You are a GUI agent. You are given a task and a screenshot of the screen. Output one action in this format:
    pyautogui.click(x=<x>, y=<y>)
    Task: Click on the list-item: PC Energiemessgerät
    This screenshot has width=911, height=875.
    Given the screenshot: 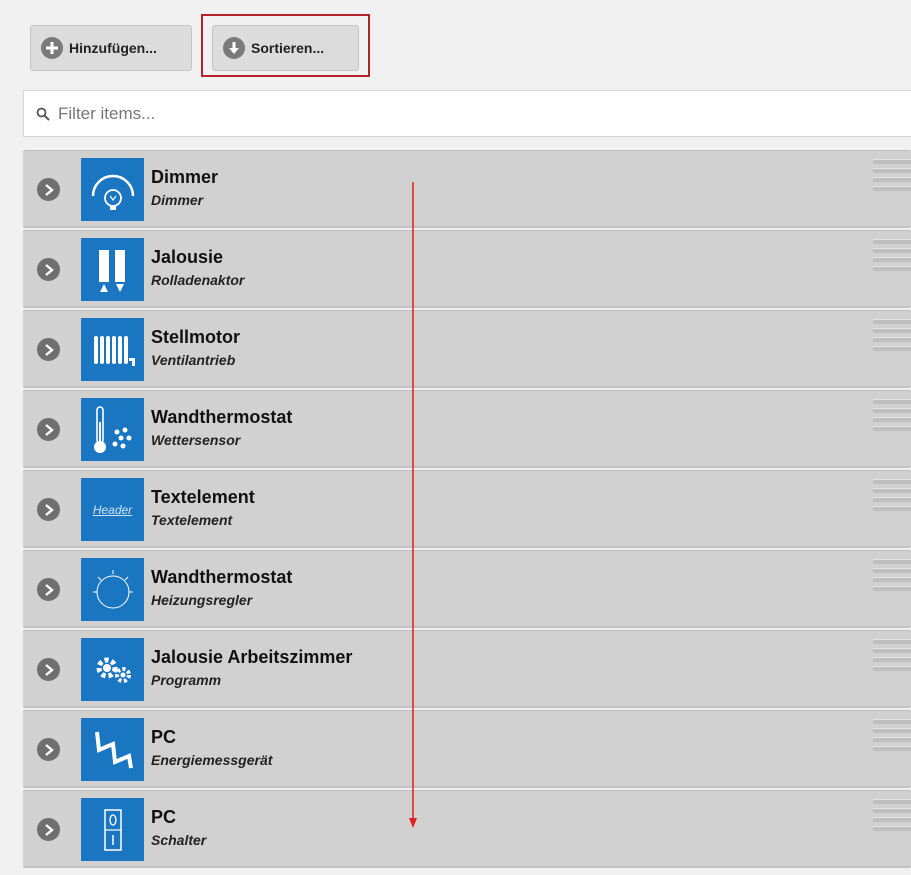 What is the action you would take?
    pyautogui.click(x=467, y=749)
    